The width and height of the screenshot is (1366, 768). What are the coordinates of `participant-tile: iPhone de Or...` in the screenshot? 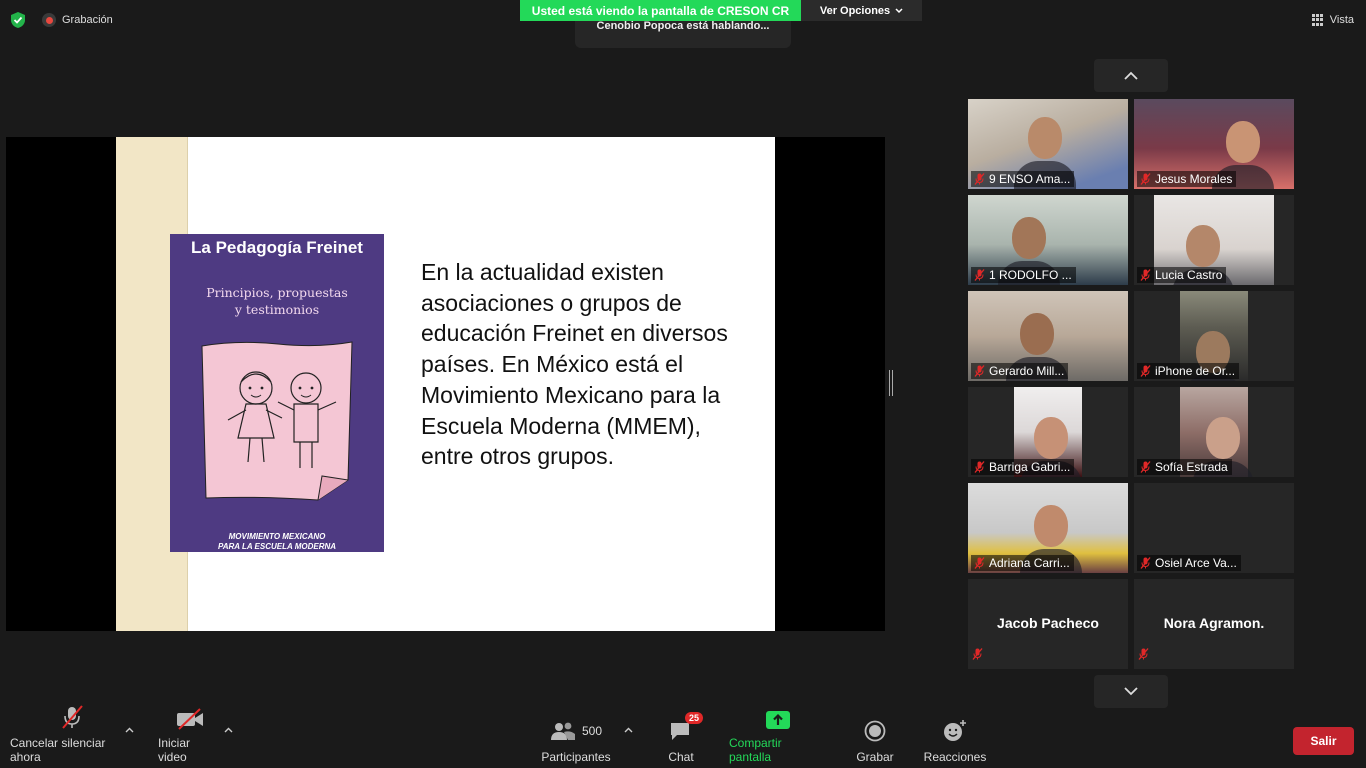 It's located at (1214, 336).